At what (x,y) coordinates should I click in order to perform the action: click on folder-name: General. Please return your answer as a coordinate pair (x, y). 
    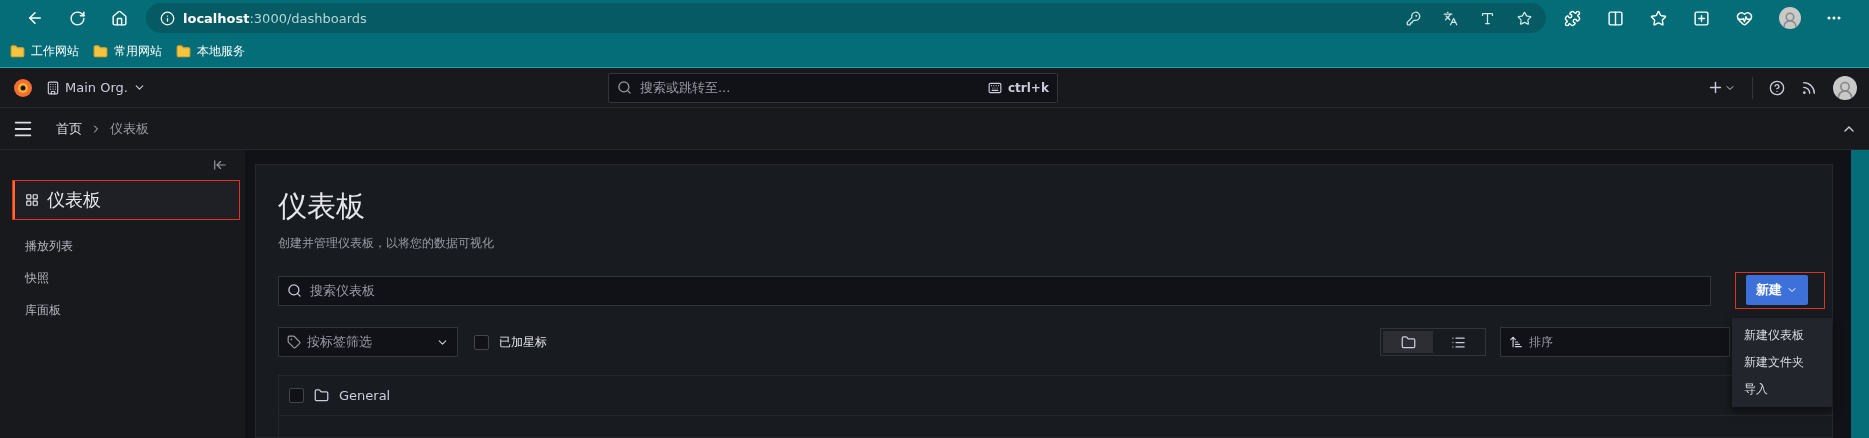
    Looking at the image, I should click on (365, 395).